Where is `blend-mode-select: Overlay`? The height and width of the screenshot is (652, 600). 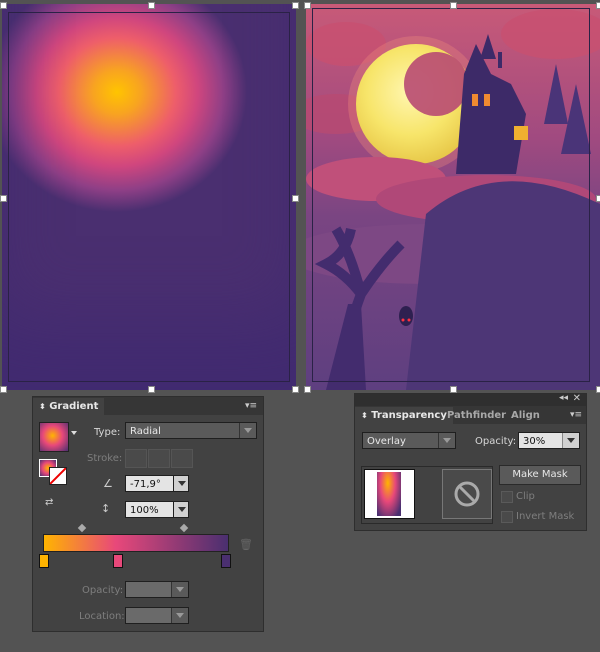 blend-mode-select: Overlay is located at coordinates (409, 440).